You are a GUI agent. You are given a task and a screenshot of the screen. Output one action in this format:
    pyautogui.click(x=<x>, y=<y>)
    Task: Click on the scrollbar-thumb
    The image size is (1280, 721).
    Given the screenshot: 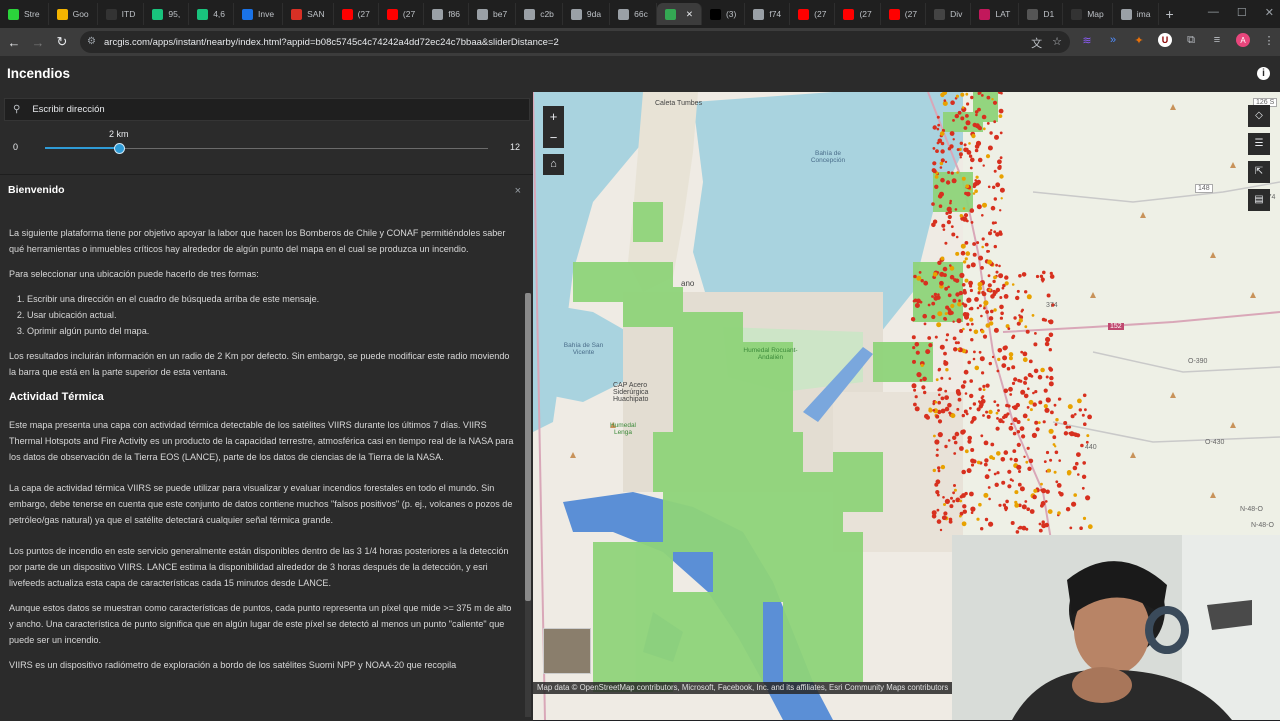 What is the action you would take?
    pyautogui.click(x=528, y=447)
    